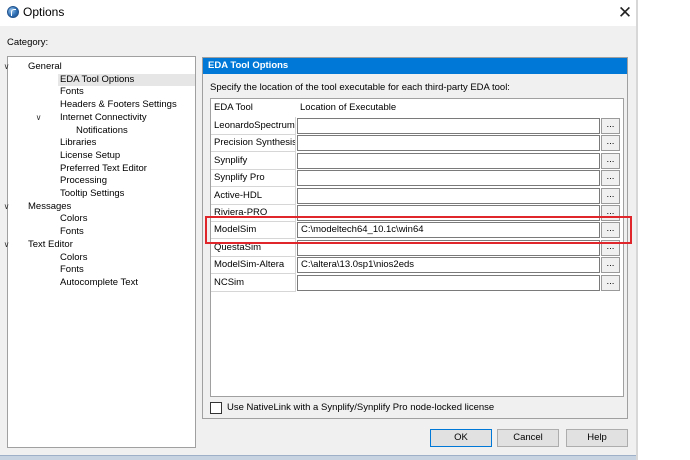 Image resolution: width=690 pixels, height=460 pixels. What do you see at coordinates (597, 438) in the screenshot?
I see `help-button: Help` at bounding box center [597, 438].